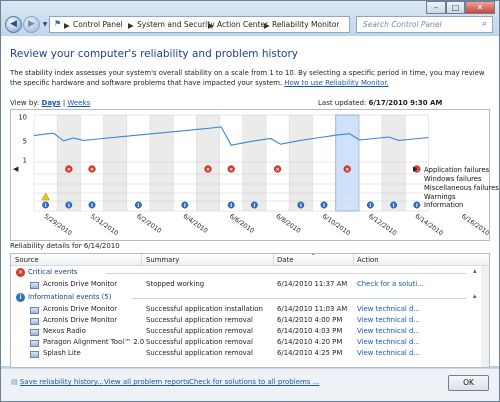  Describe the element at coordinates (195, 224) in the screenshot. I see `x-tick-label: 6/4/2010` at that location.